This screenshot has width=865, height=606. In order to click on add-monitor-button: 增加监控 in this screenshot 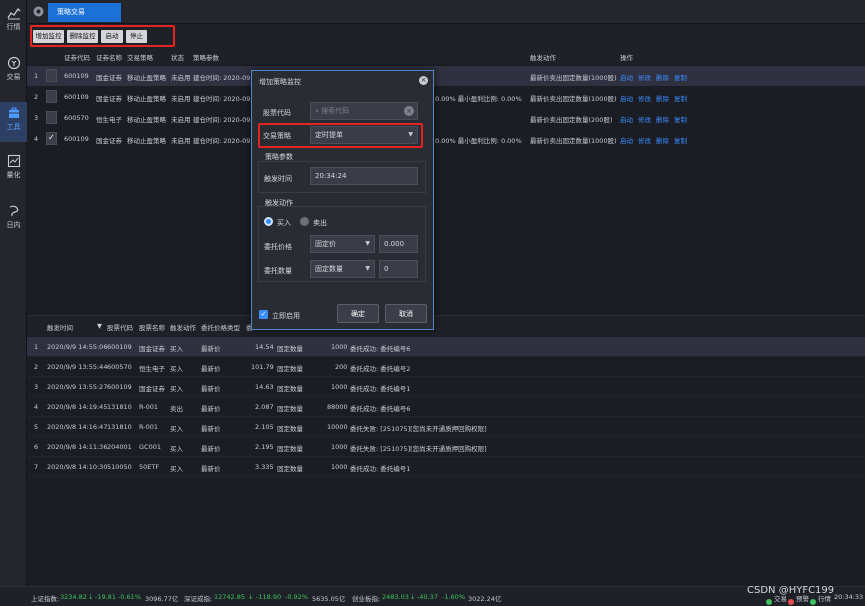, I will do `click(48, 36)`.